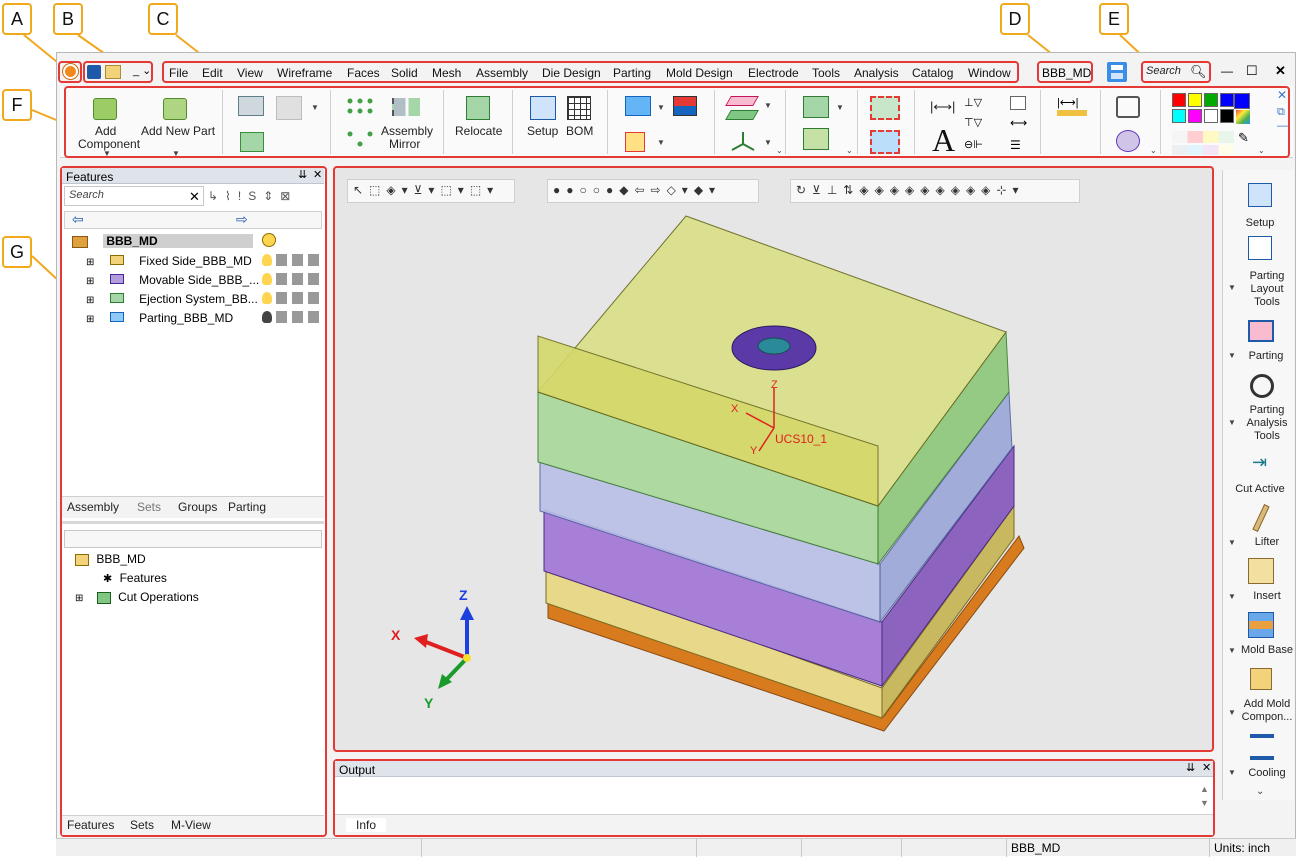 This screenshot has width=1297, height=858. I want to click on menu-edit: Edit, so click(212, 73).